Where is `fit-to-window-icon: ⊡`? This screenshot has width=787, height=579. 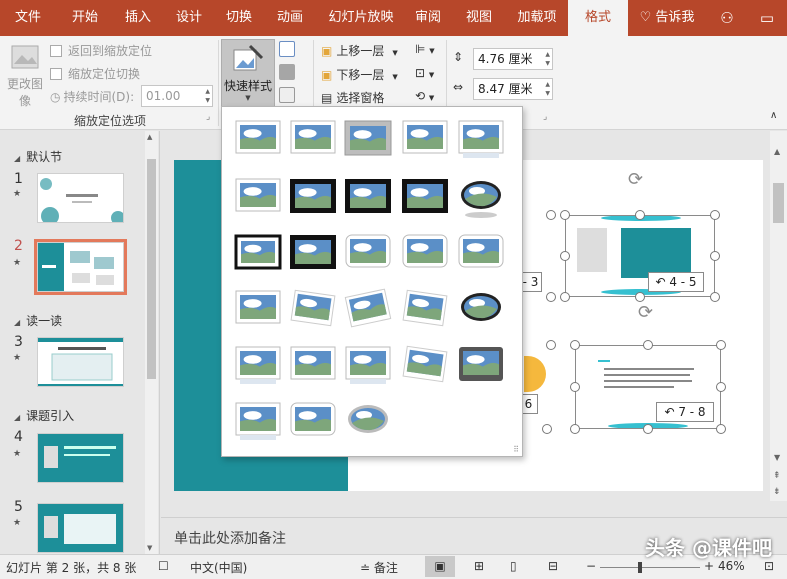 fit-to-window-icon: ⊡ is located at coordinates (769, 566).